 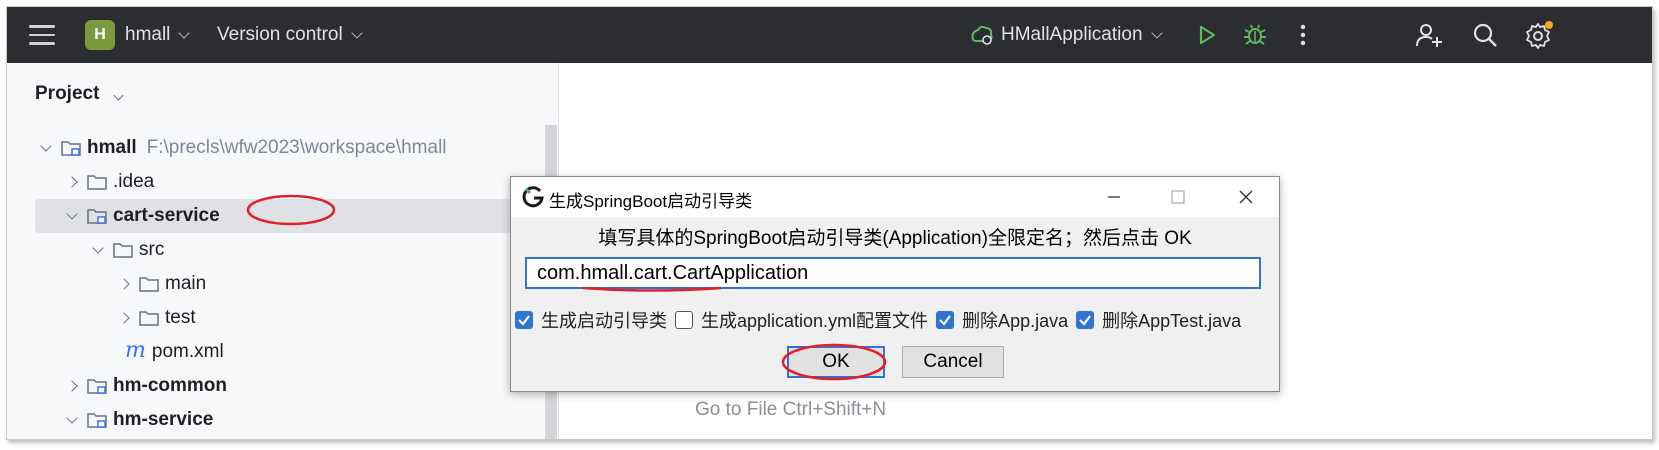 What do you see at coordinates (180, 317) in the screenshot?
I see `tree-item-label: test` at bounding box center [180, 317].